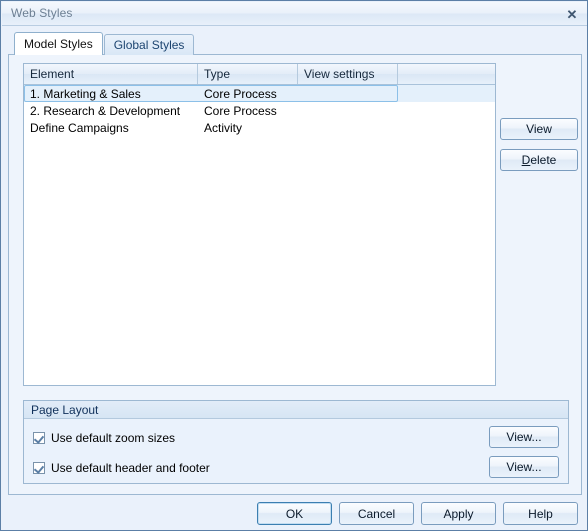  I want to click on use-default-zoom-sizes-checkbox, so click(39, 438).